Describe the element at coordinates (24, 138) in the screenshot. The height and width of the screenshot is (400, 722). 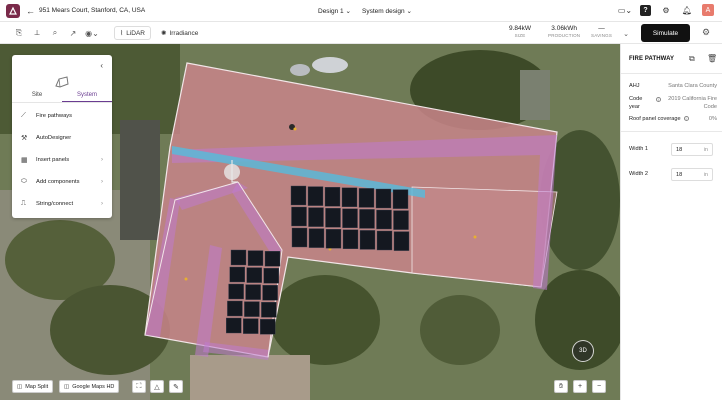
I see `wand-icon: ⚒` at that location.